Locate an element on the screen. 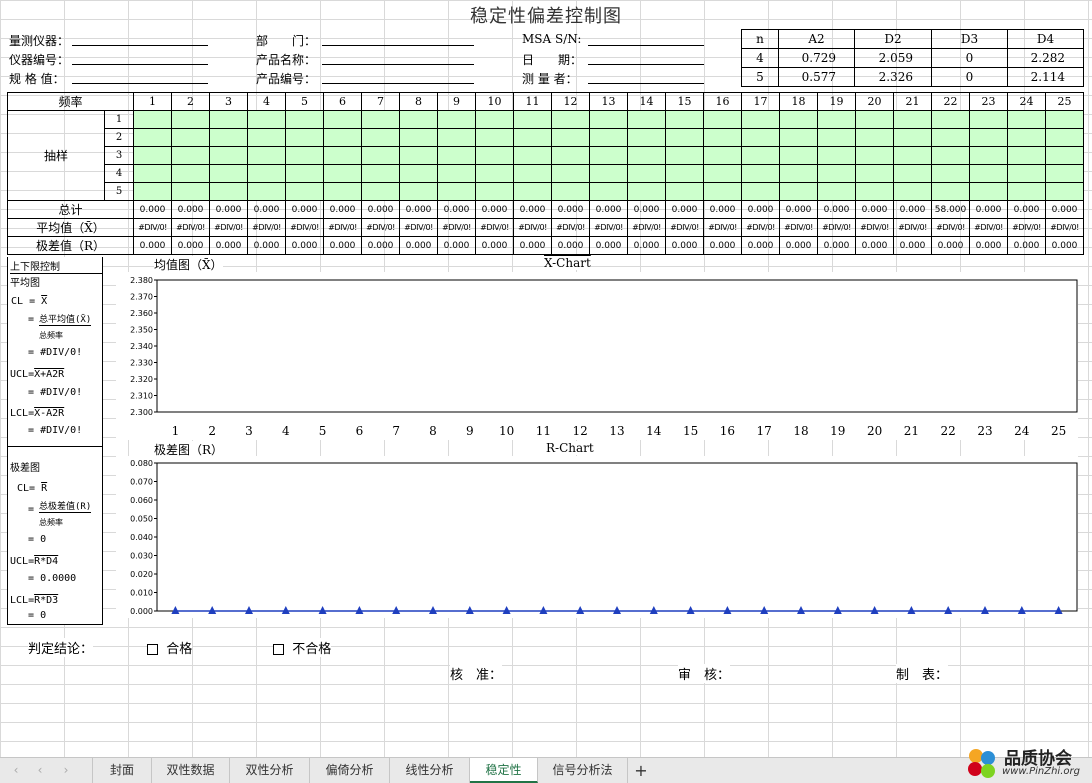 The height and width of the screenshot is (783, 1092). const-cell: 2.326 is located at coordinates (893, 77).